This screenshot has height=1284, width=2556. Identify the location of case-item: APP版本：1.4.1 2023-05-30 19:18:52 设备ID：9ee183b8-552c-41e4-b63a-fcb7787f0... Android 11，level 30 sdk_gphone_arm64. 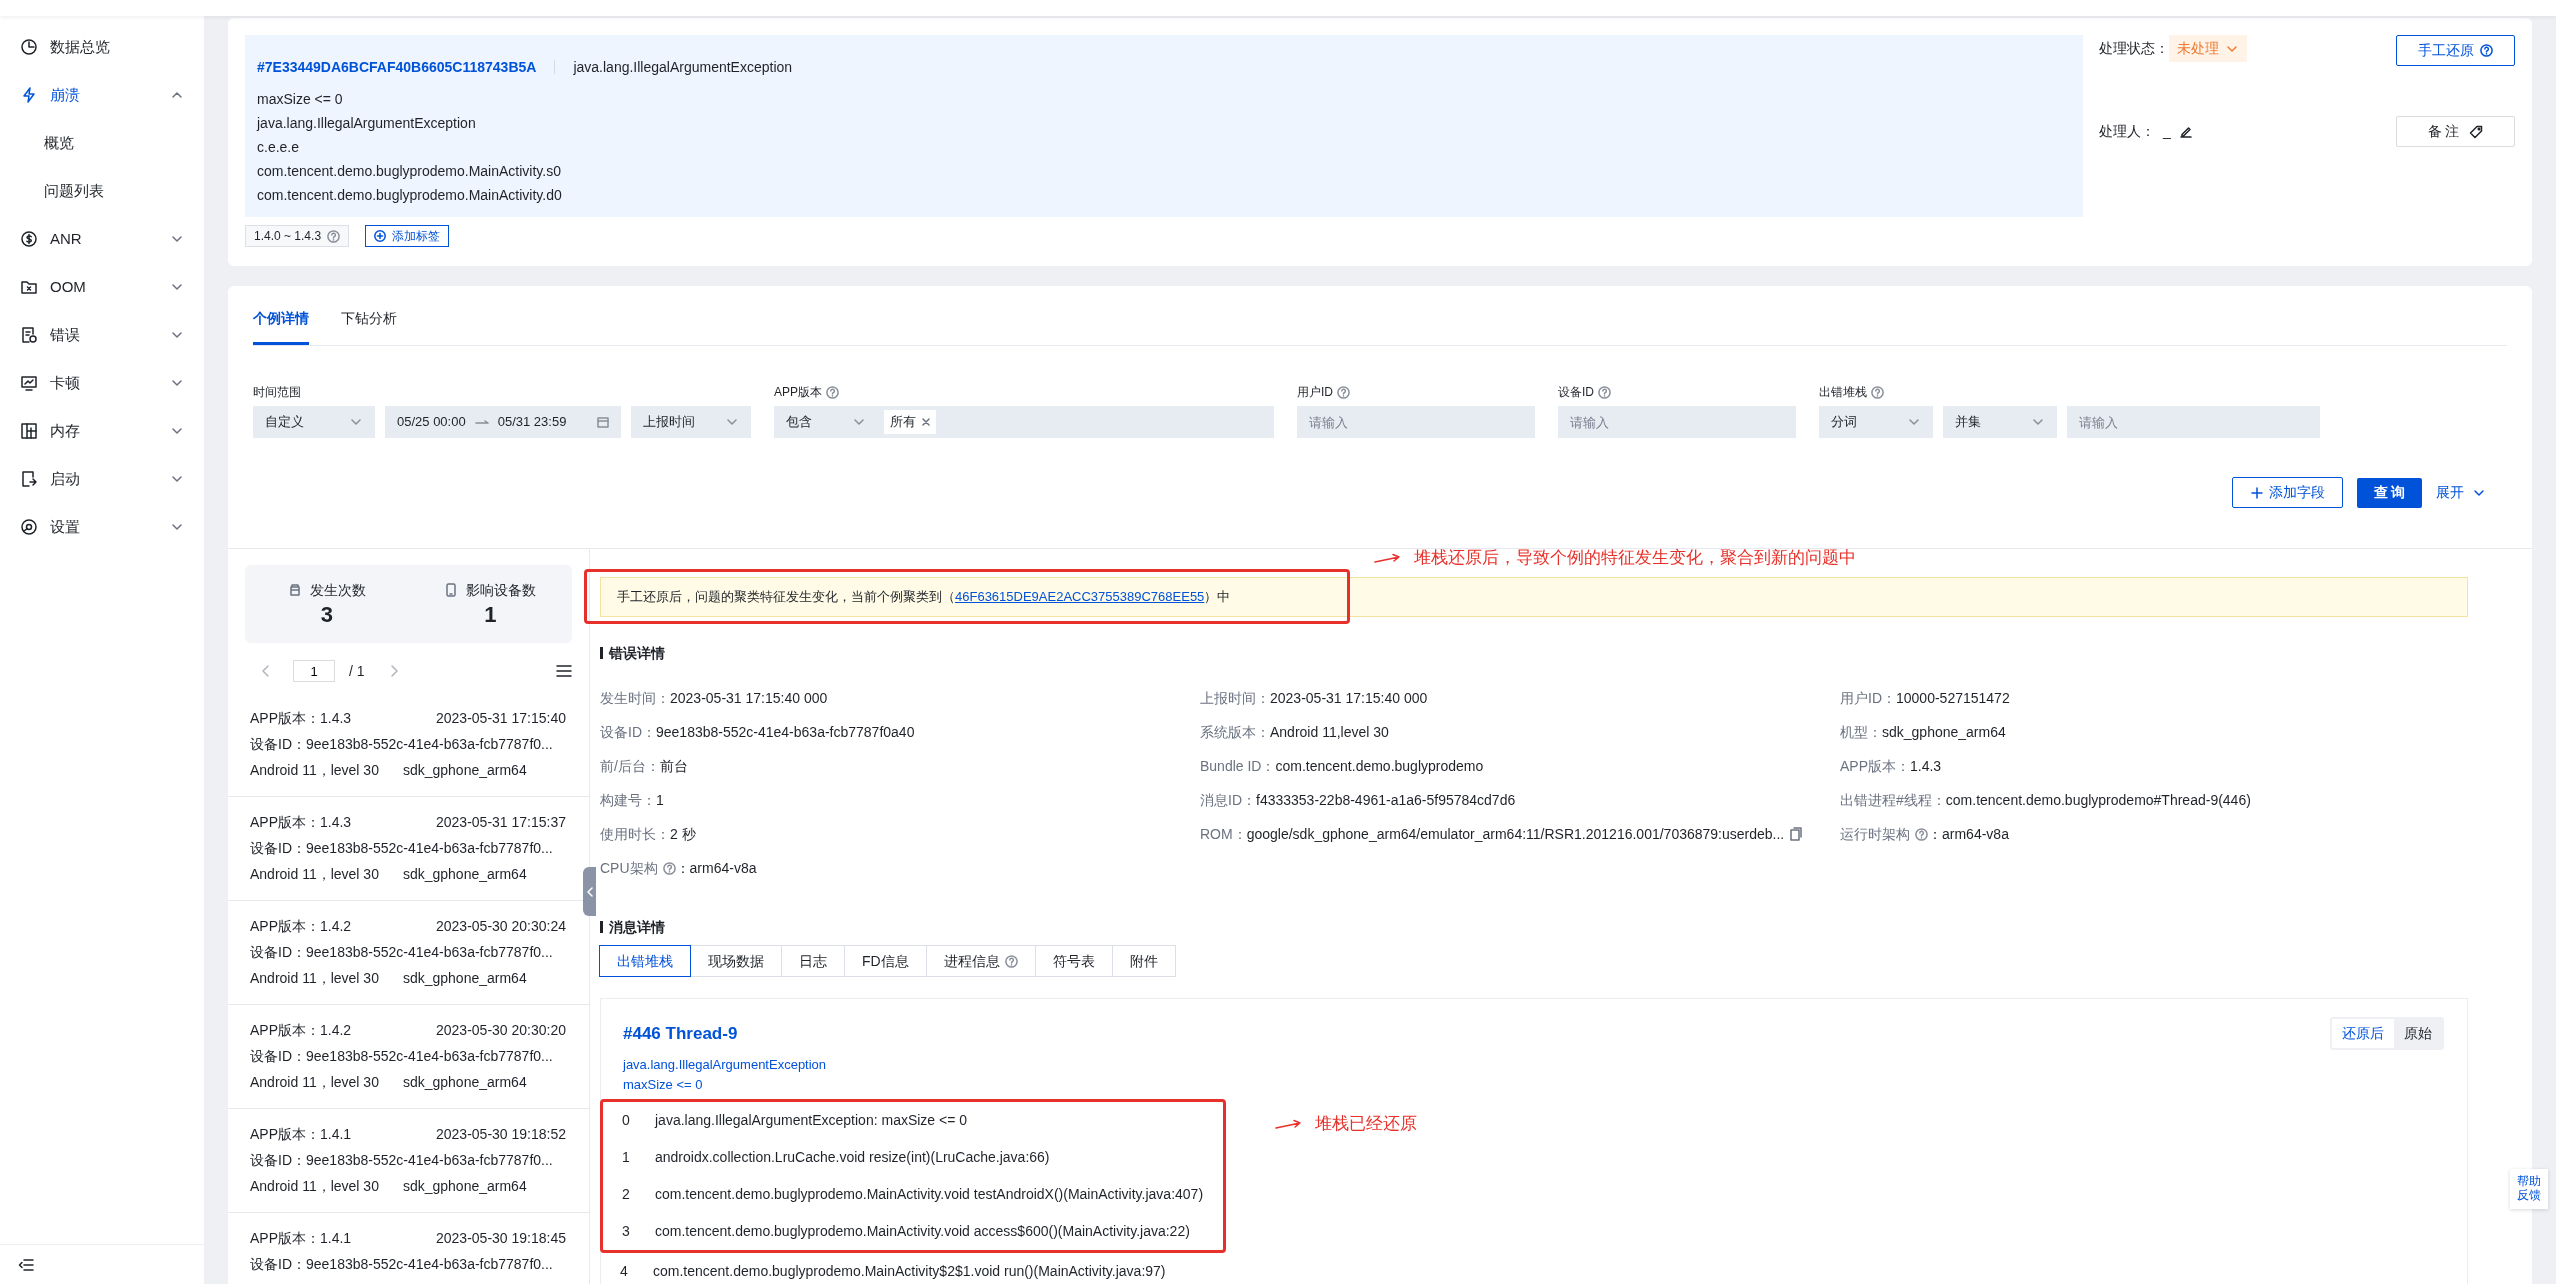
(408, 1161).